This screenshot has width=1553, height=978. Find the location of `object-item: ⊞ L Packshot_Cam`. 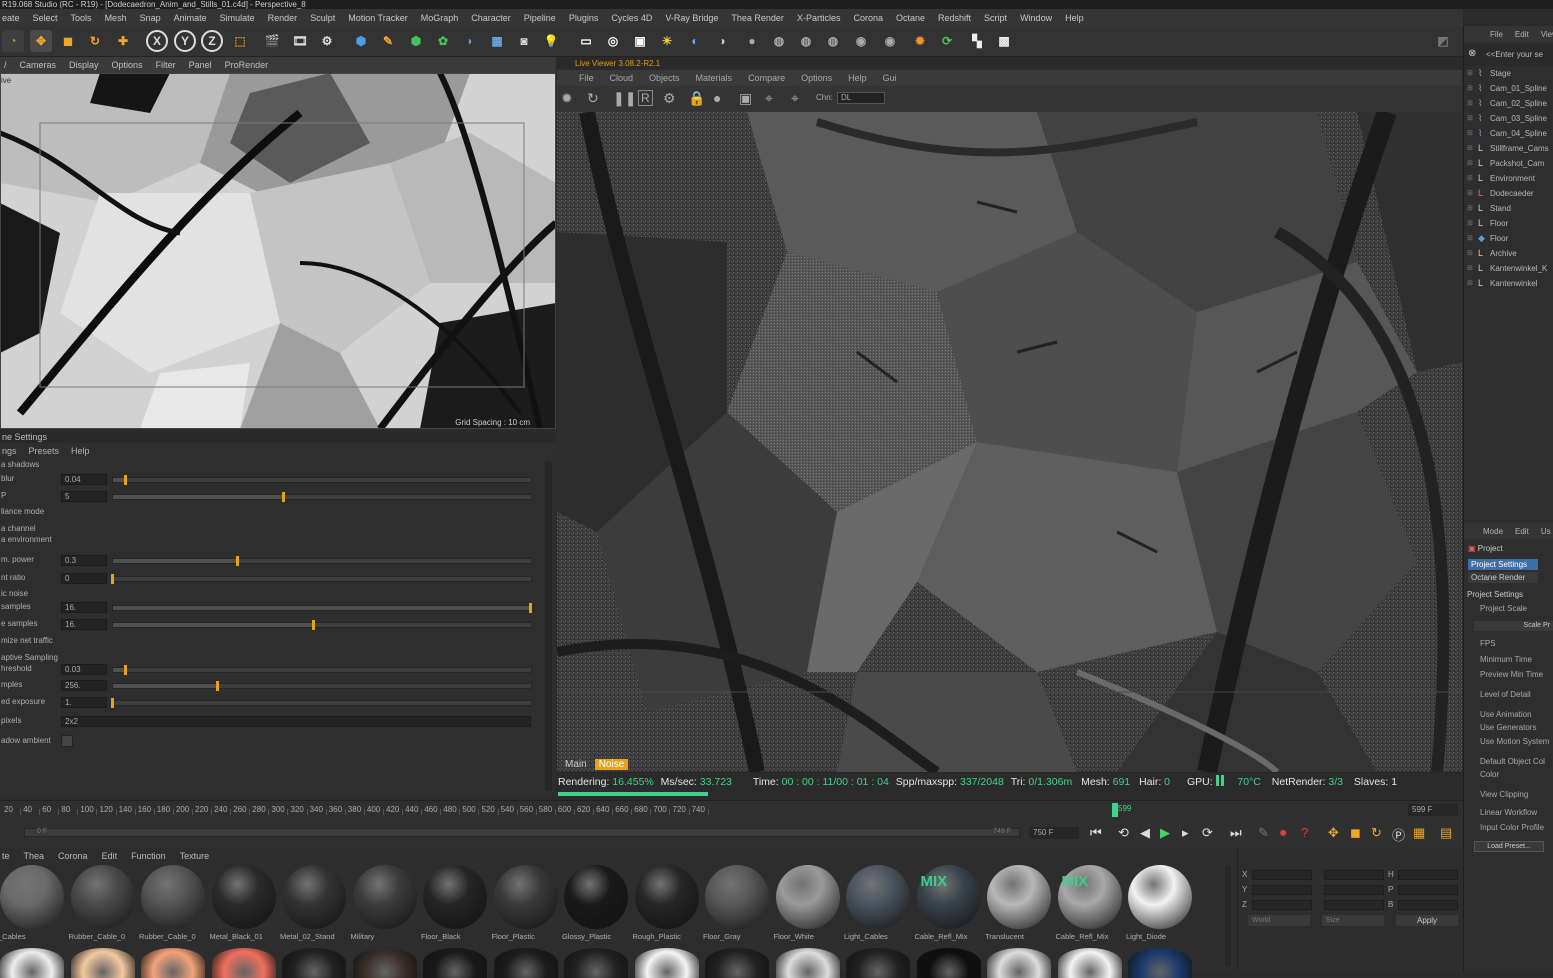

object-item: ⊞ L Packshot_Cam is located at coordinates (1508, 164).